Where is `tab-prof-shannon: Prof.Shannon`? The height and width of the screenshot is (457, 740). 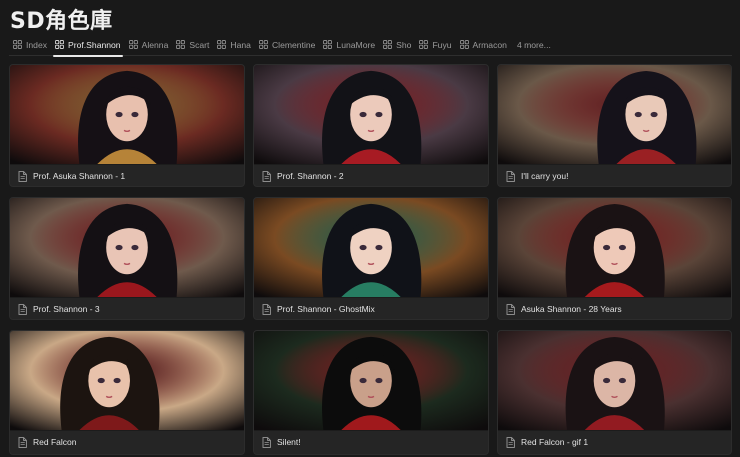
tab-prof-shannon: Prof.Shannon is located at coordinates (88, 45).